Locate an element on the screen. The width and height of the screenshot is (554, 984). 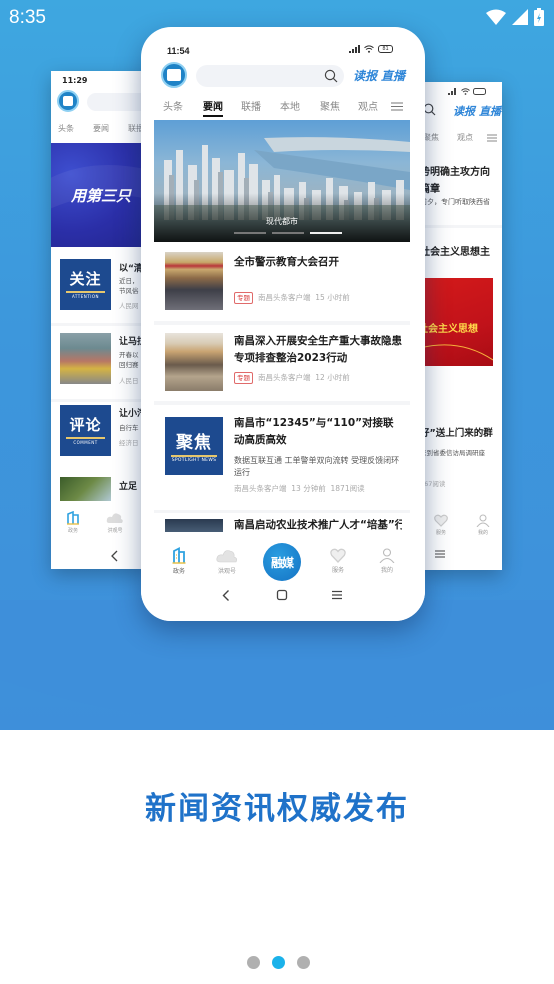
news-summary: 开春以 is located at coordinates (129, 355).